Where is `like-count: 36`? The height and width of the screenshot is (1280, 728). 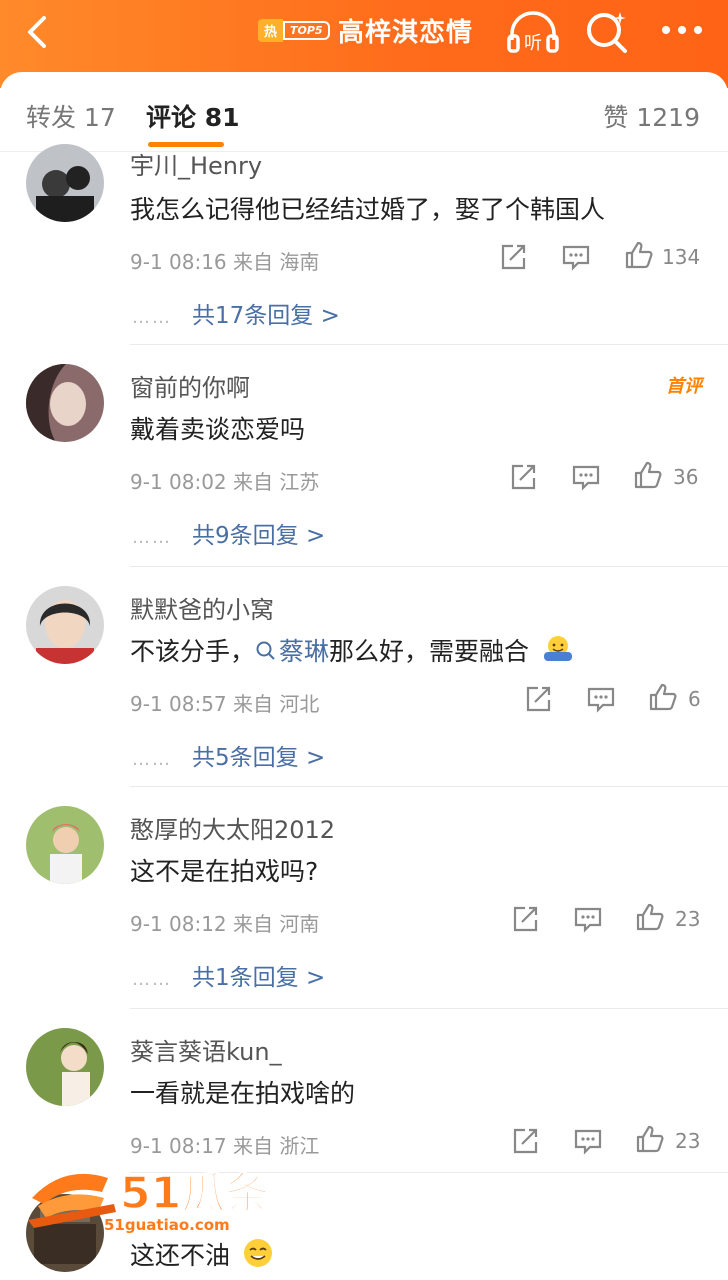
like-count: 36 is located at coordinates (686, 477).